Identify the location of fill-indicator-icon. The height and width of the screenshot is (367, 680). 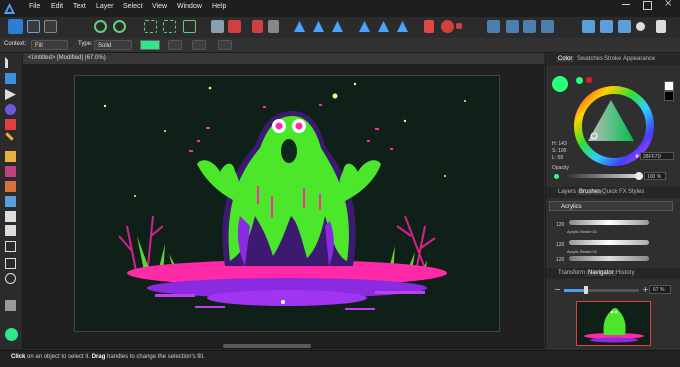
(579, 80).